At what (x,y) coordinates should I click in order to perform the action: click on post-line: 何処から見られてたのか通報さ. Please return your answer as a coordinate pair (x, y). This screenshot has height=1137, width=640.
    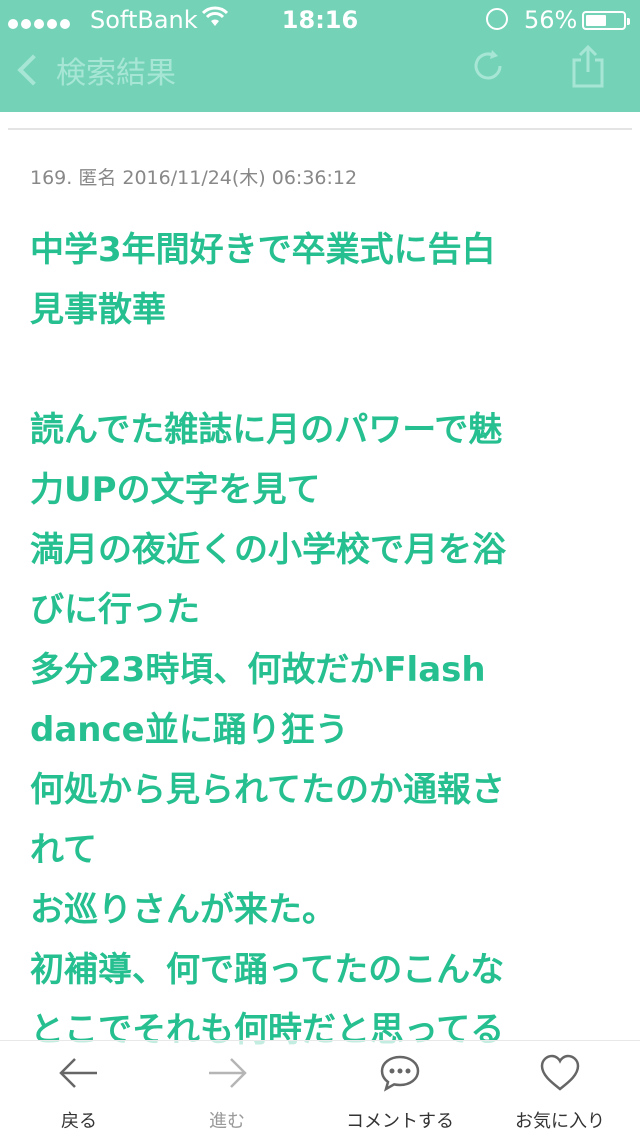
    Looking at the image, I should click on (267, 790).